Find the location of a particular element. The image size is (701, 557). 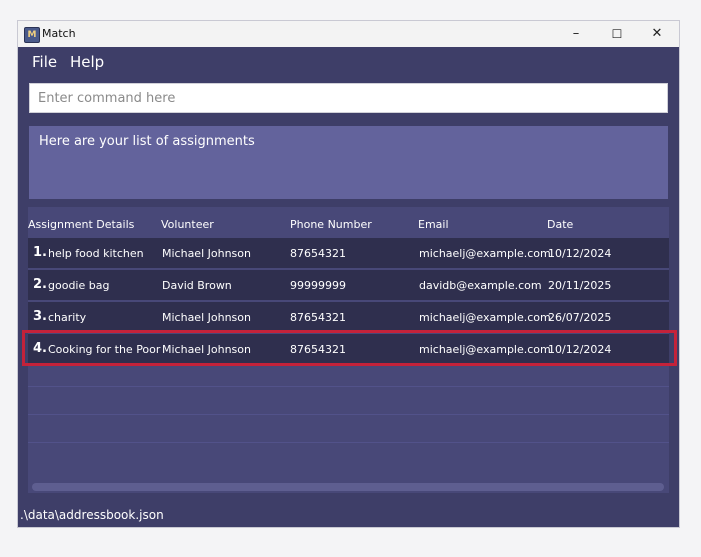

title-bar: M Match – ☐ ✕ is located at coordinates (348, 34).